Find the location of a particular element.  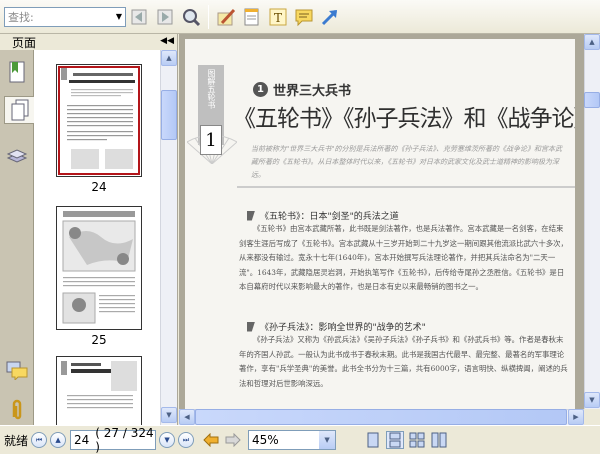

section-title: 1 世界三大兵书 is located at coordinates (302, 89).